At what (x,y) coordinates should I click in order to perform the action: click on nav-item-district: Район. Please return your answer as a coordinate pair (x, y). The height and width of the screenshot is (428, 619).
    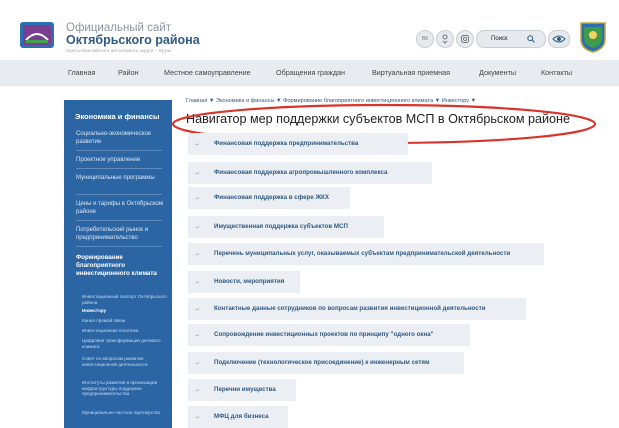
    Looking at the image, I should click on (128, 73).